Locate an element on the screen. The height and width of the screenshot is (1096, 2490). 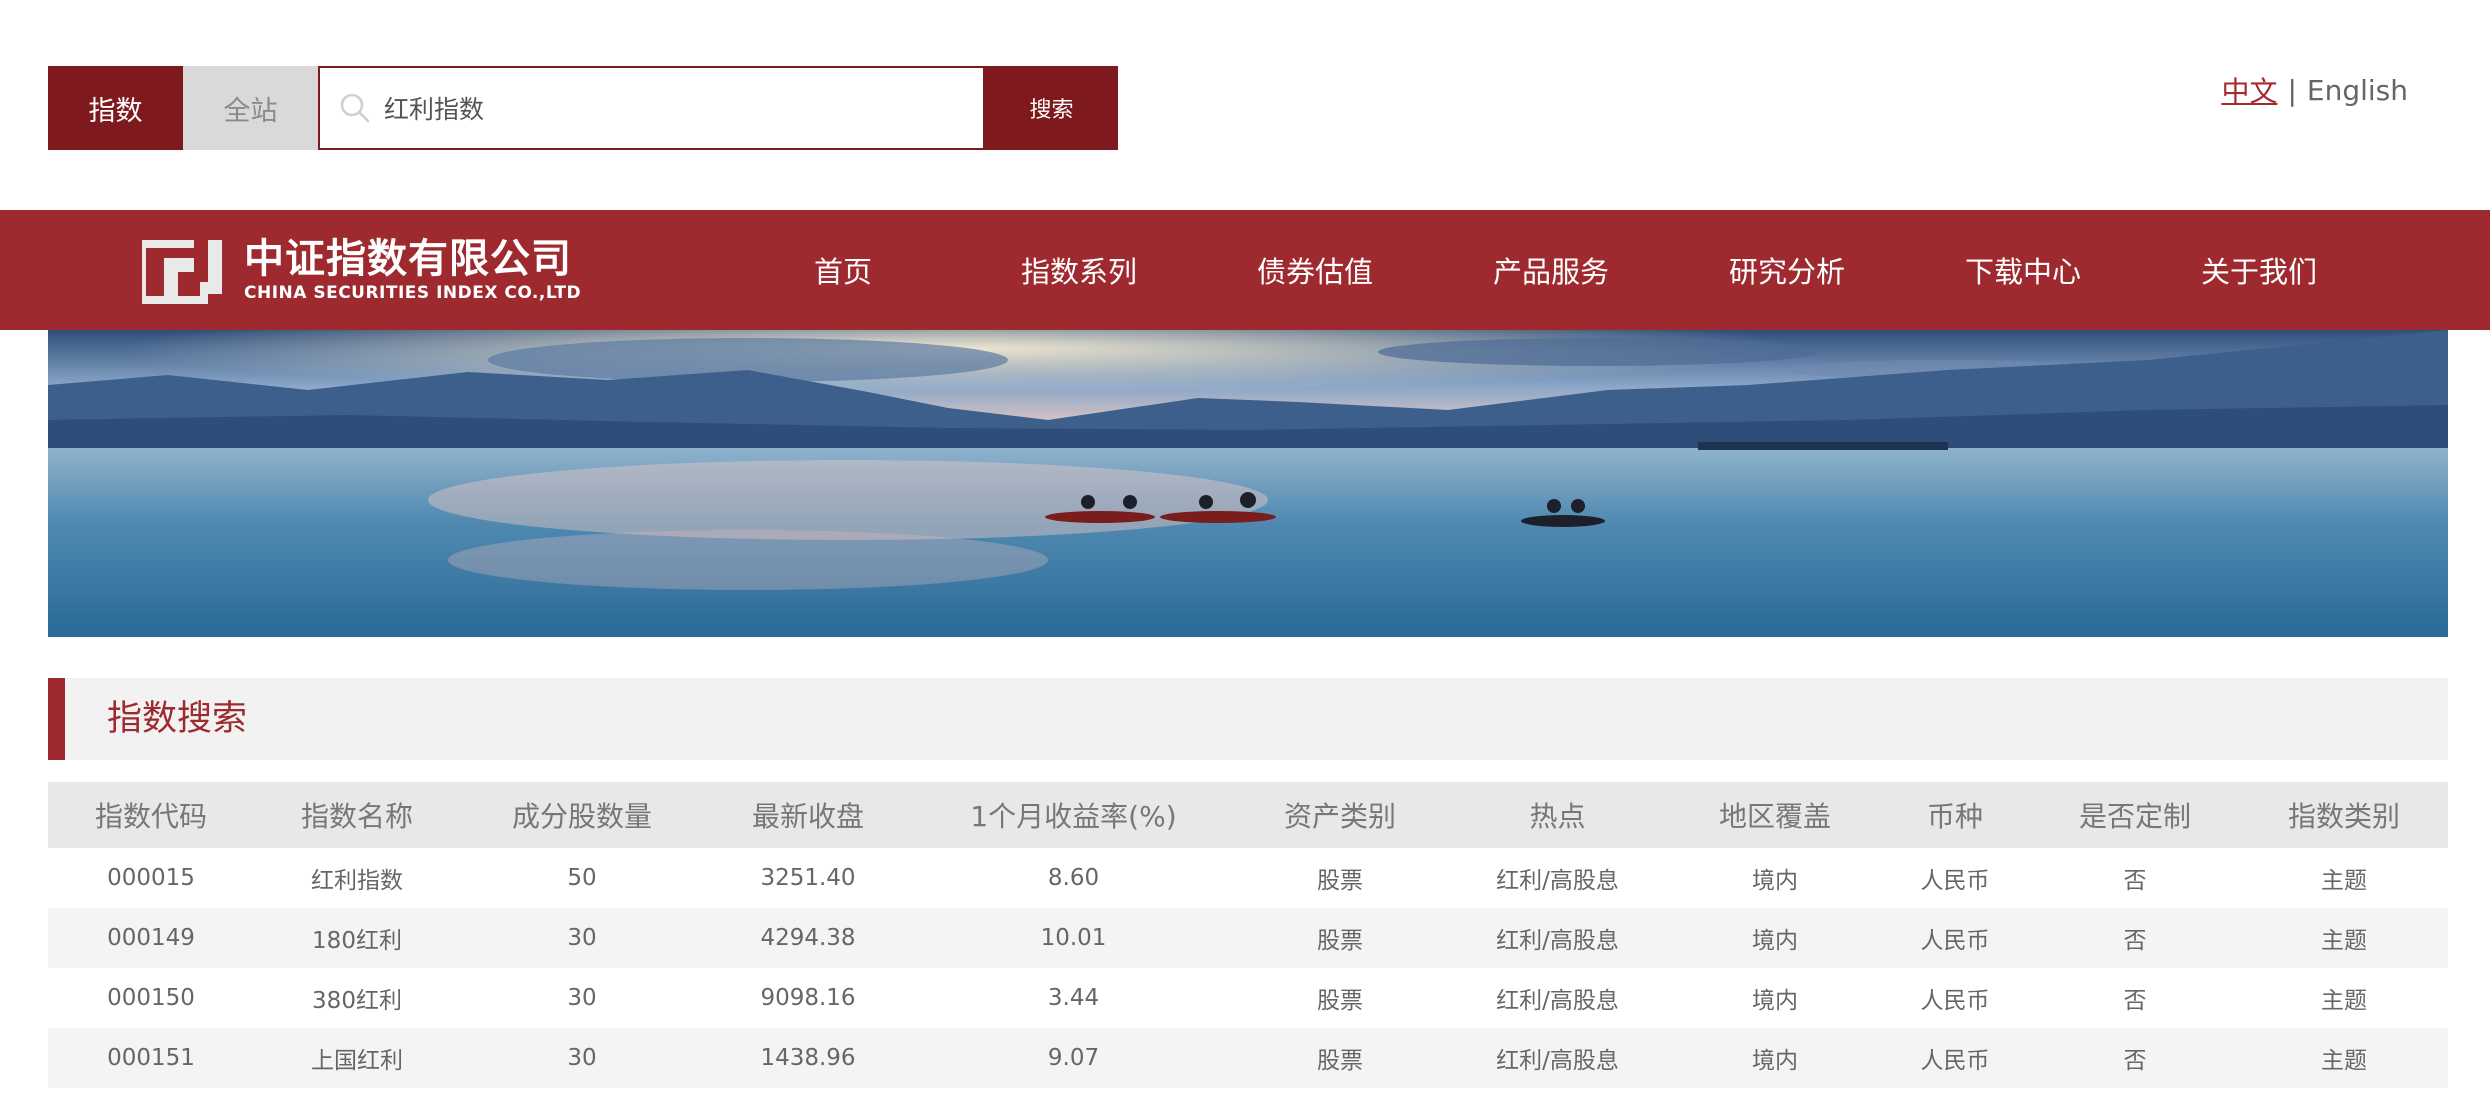
col-header-theme: 热点 is located at coordinates (1557, 815).